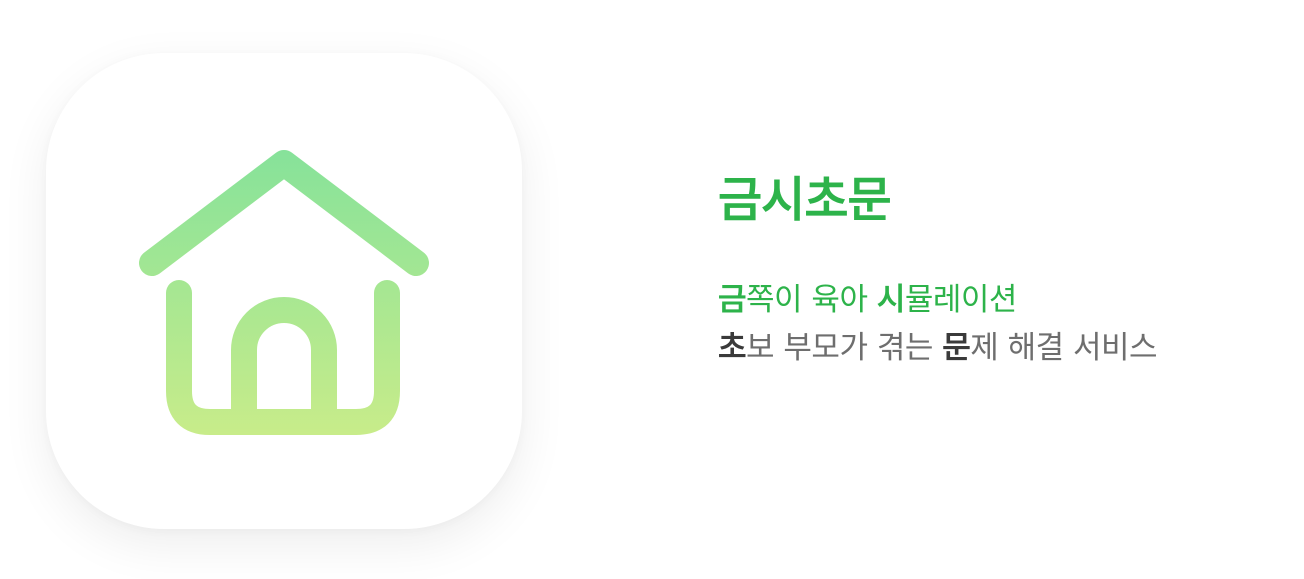  Describe the element at coordinates (732, 300) in the screenshot. I see `tagline-1-emphasis-1: 금` at that location.